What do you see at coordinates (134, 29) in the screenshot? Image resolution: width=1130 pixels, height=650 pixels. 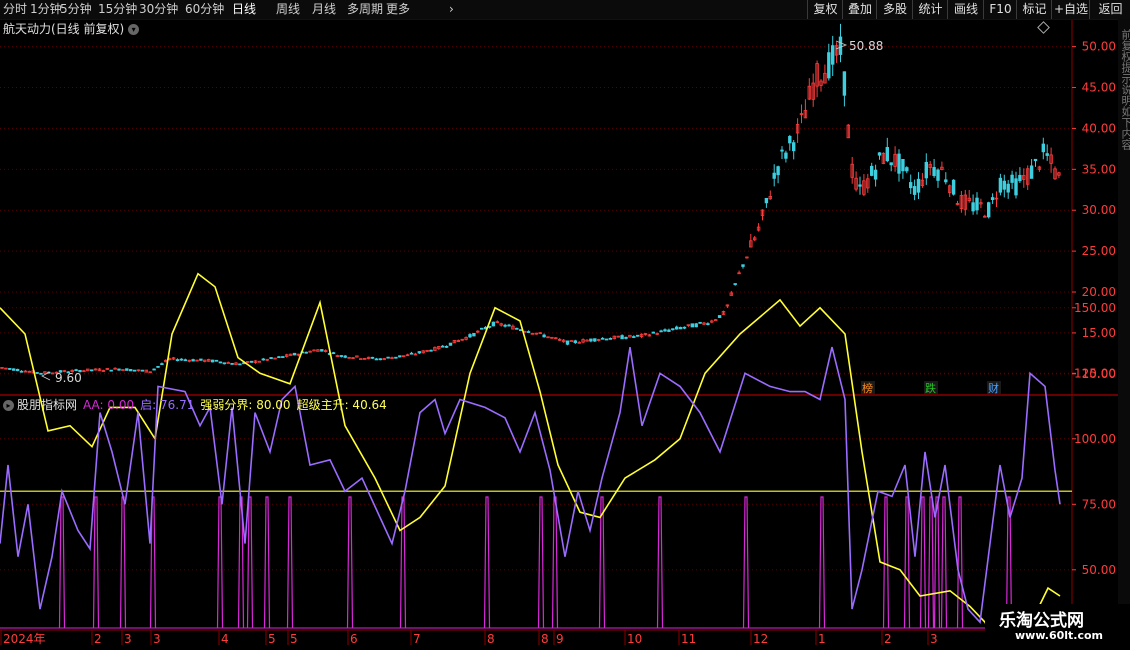 I see `dropdown-icon: ▾` at bounding box center [134, 29].